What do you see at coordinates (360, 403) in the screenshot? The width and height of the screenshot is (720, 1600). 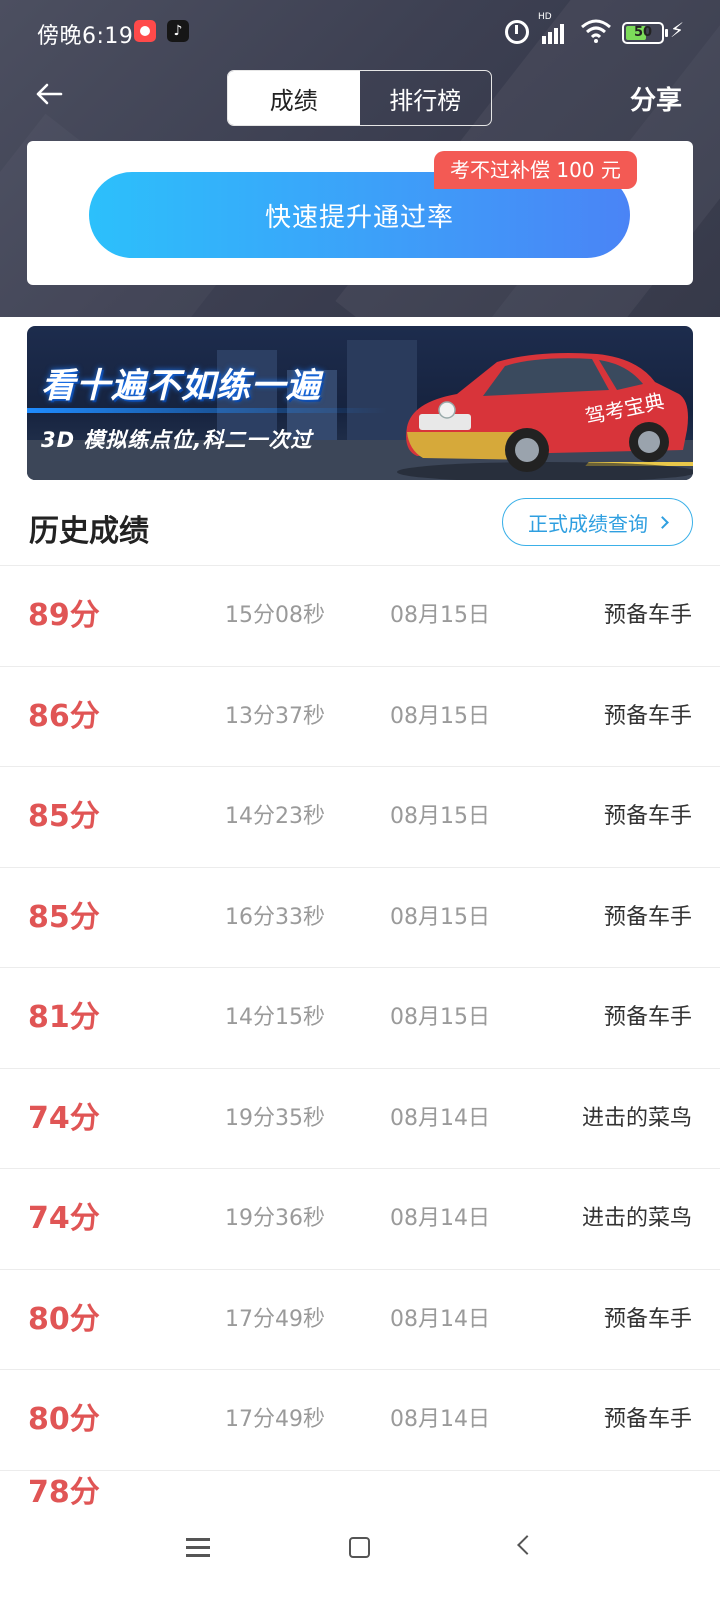 I see `ad-banner: 看十遍不如练一遍 3D 模拟练点位,科二一次过 驾考宝典` at bounding box center [360, 403].